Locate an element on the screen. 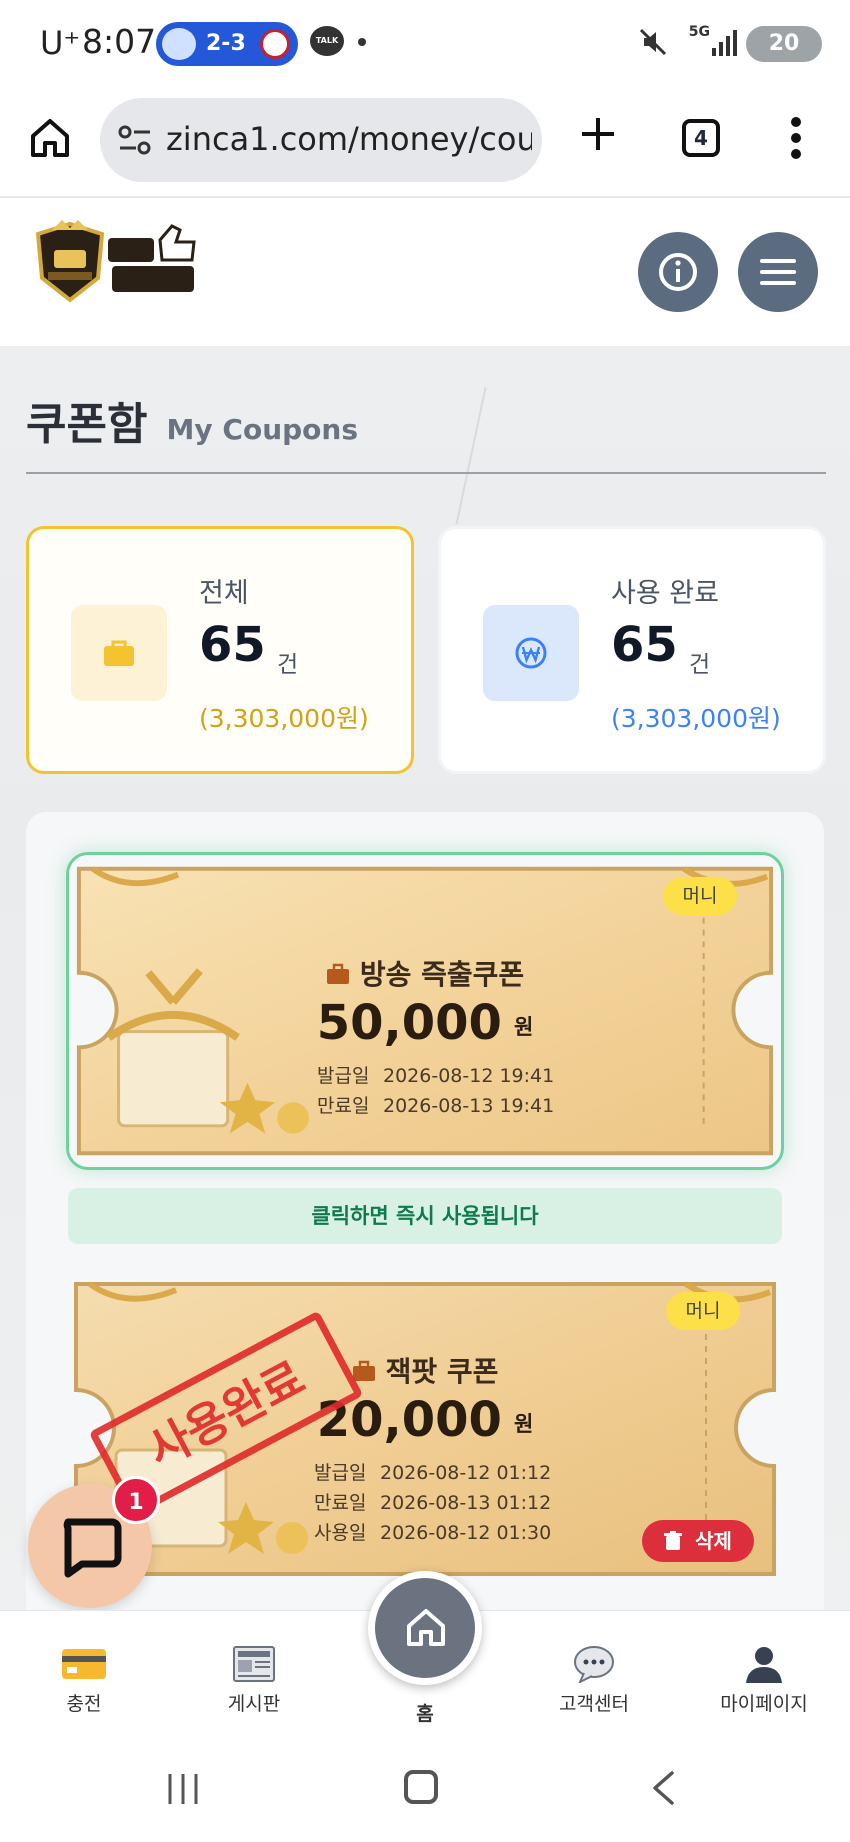 This screenshot has height=1842, width=850. briefcase-icon is located at coordinates (338, 976).